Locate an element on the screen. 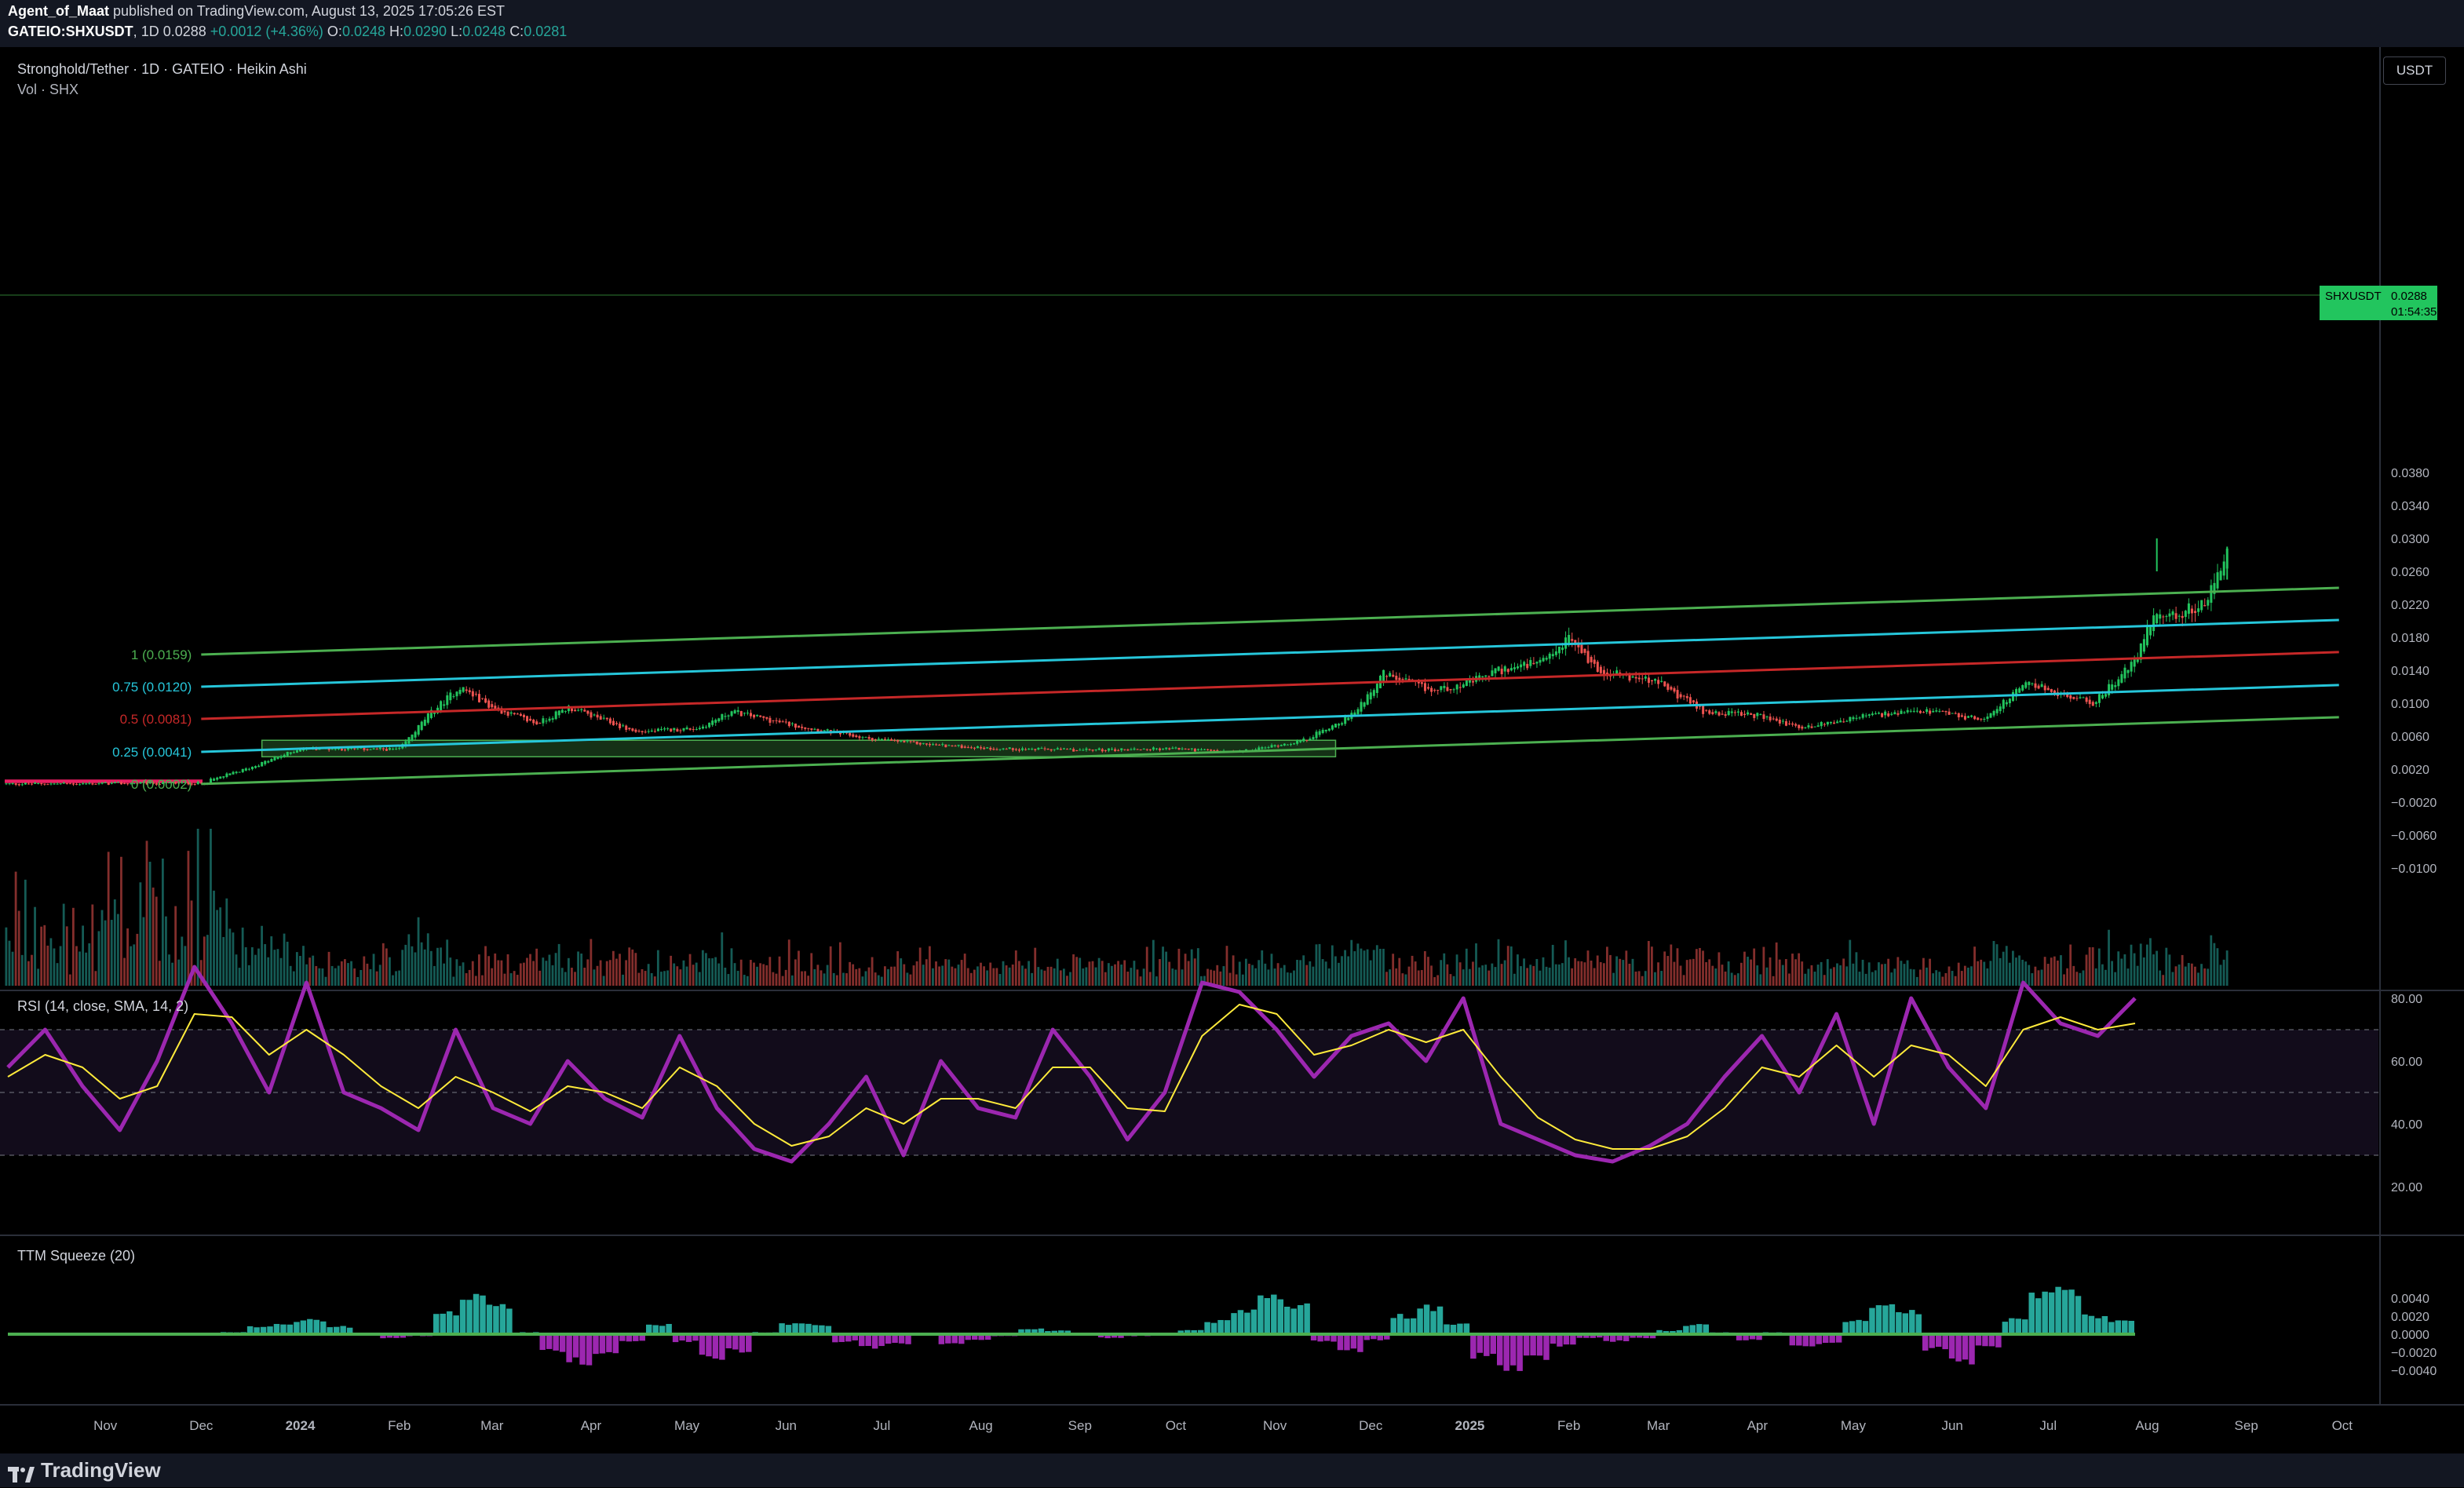  currency-button: USDT is located at coordinates (2414, 71).